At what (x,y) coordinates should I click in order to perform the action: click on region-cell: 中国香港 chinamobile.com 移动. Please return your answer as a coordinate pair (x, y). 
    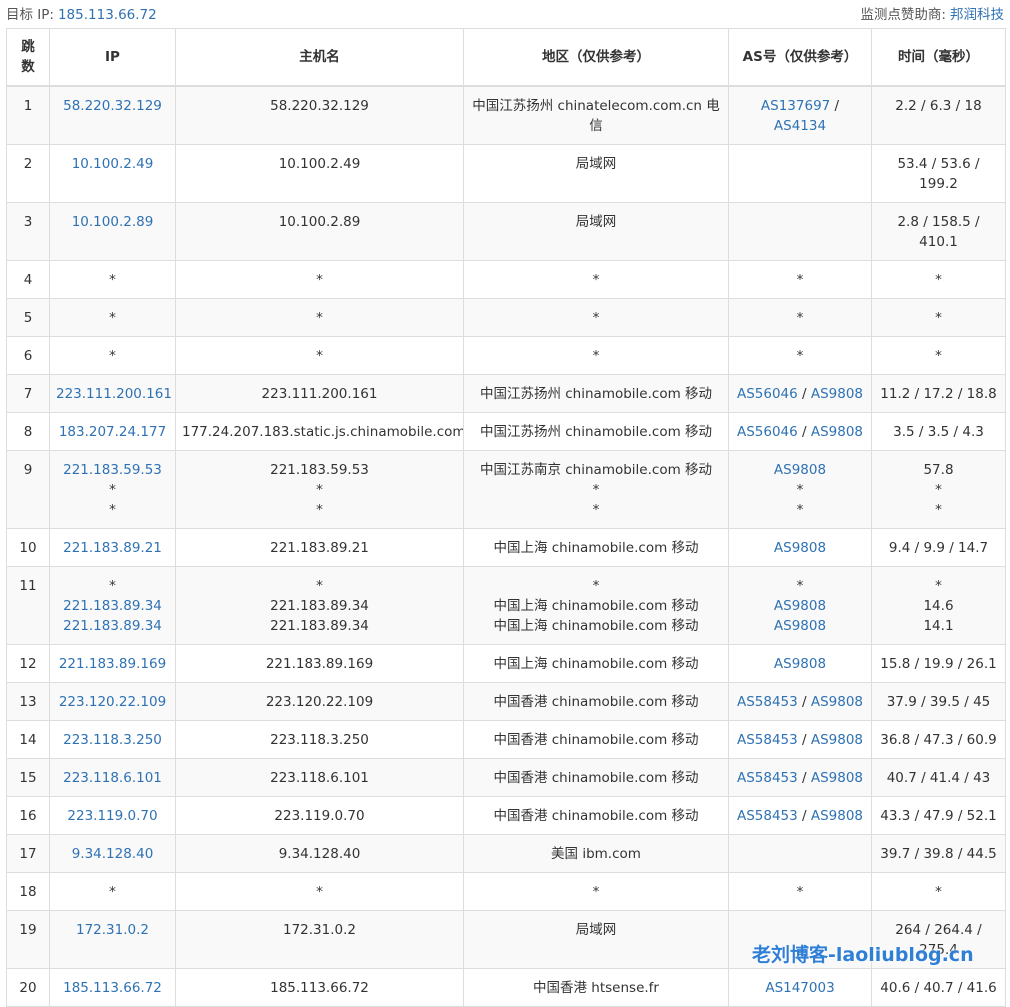
    Looking at the image, I should click on (596, 701).